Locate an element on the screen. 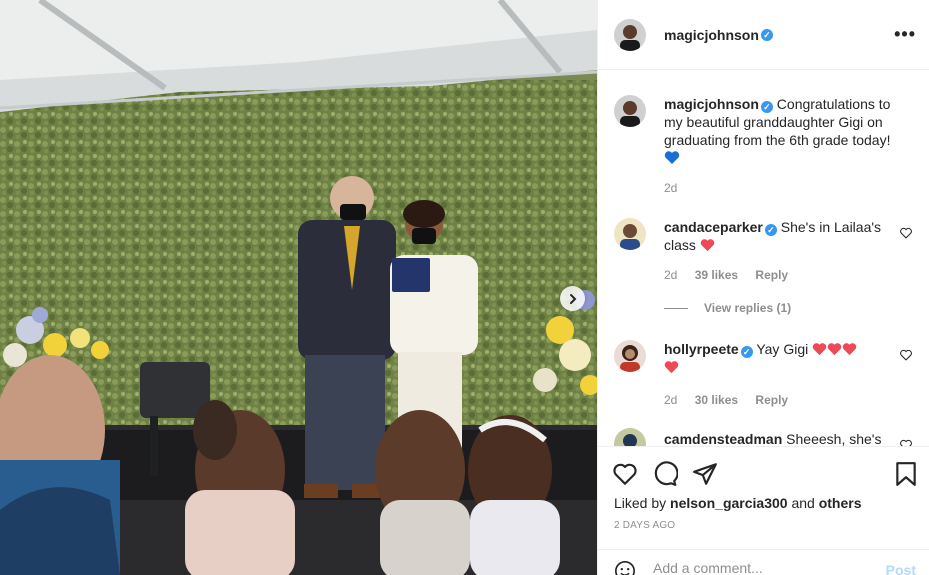 The width and height of the screenshot is (929, 575). caption-username: magicjohnson is located at coordinates (711, 104).